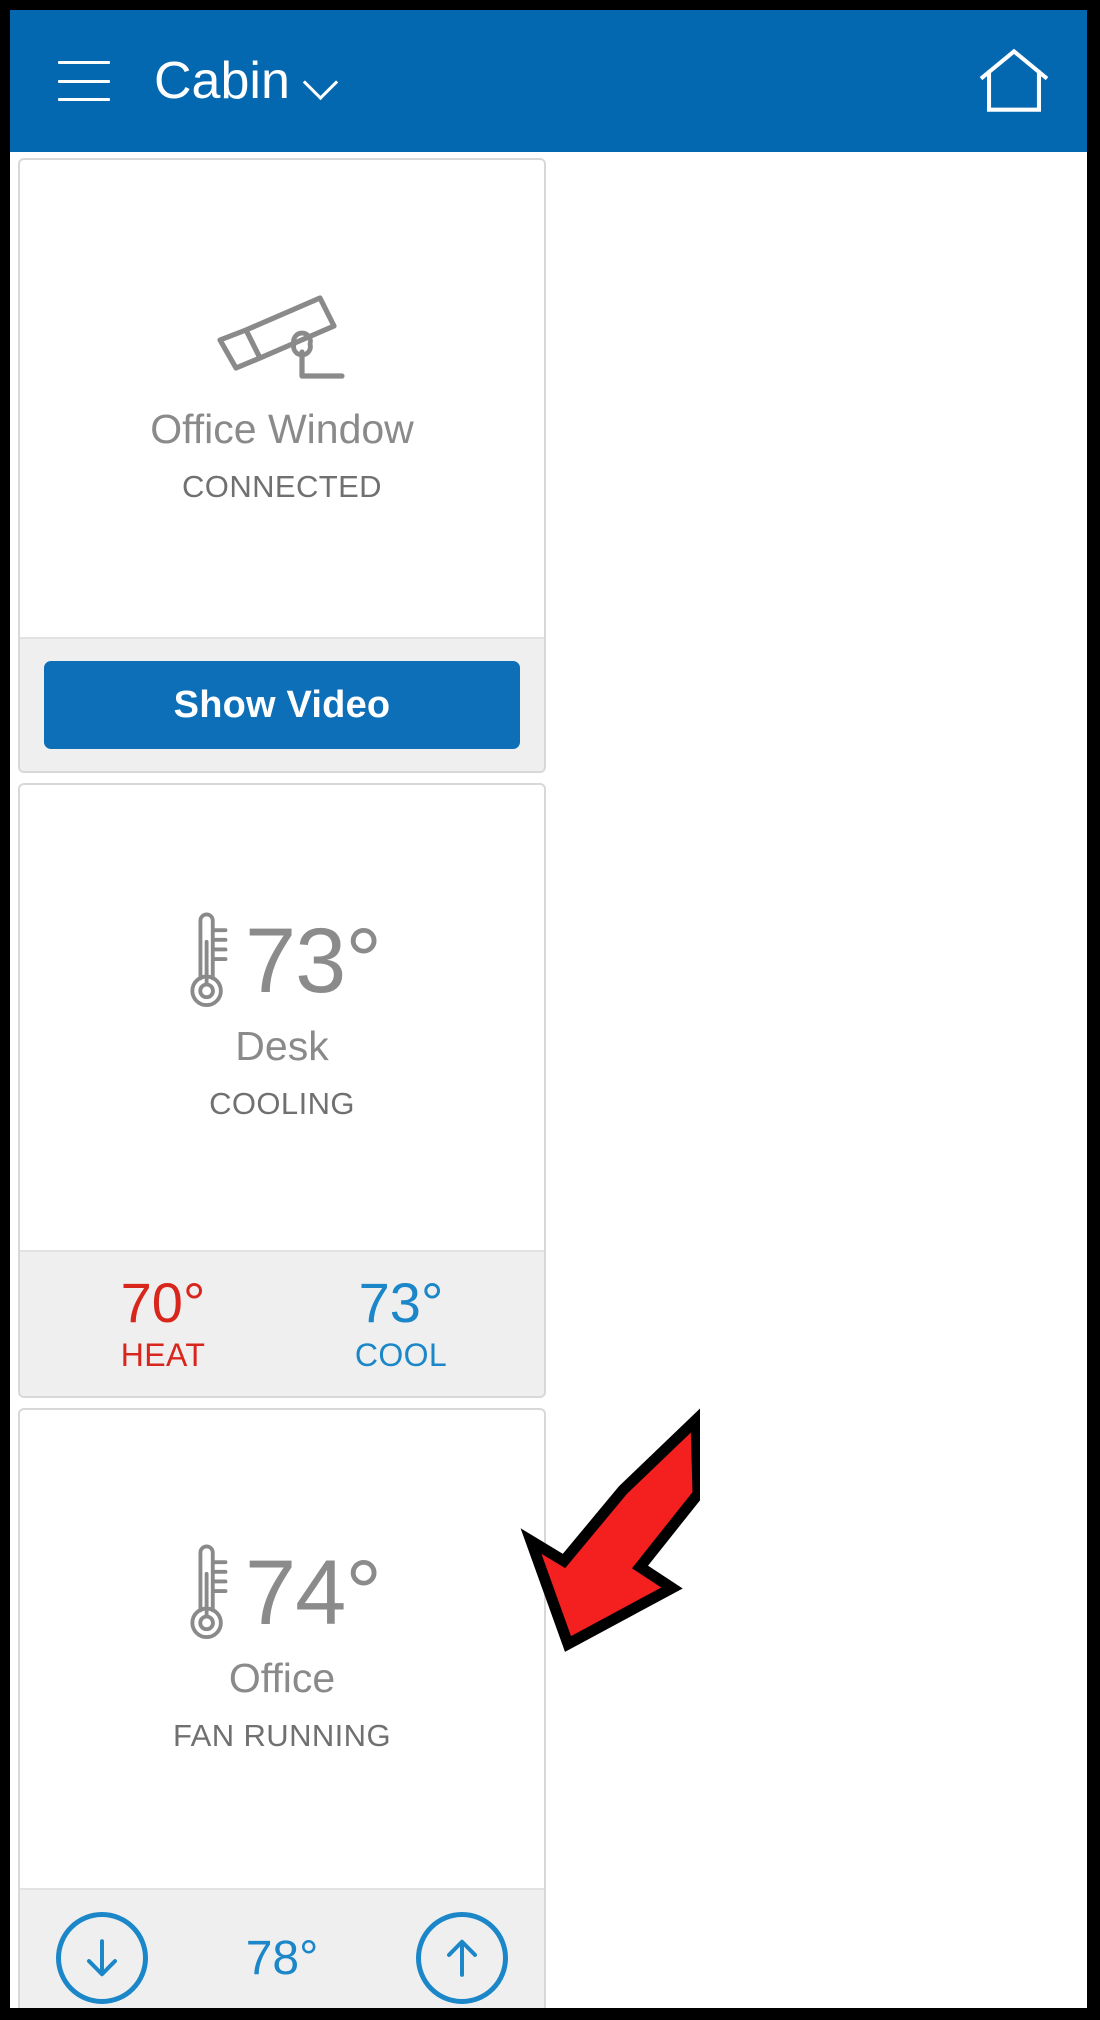 The height and width of the screenshot is (2020, 1100). I want to click on card-title: Desk, so click(282, 1046).